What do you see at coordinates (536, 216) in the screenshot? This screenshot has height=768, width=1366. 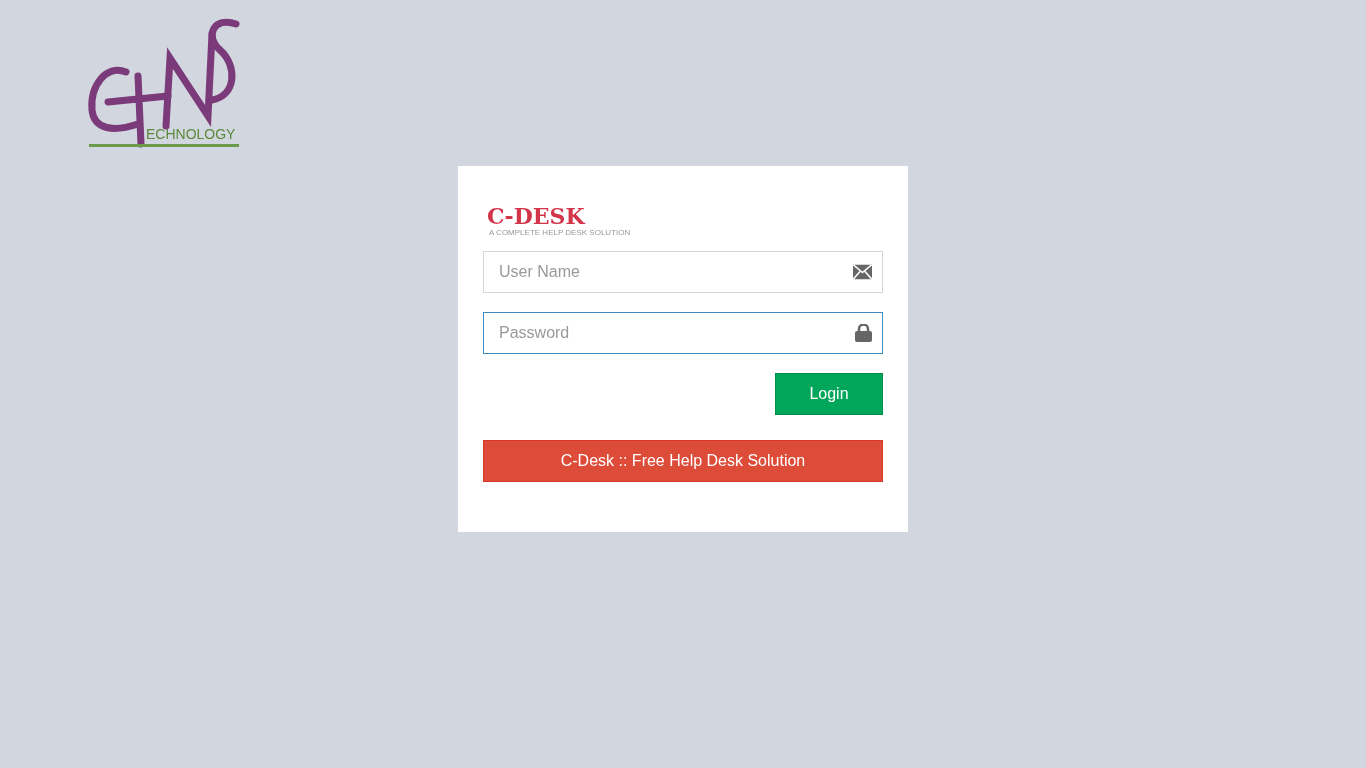 I see `product-logo-text: C-DESK` at bounding box center [536, 216].